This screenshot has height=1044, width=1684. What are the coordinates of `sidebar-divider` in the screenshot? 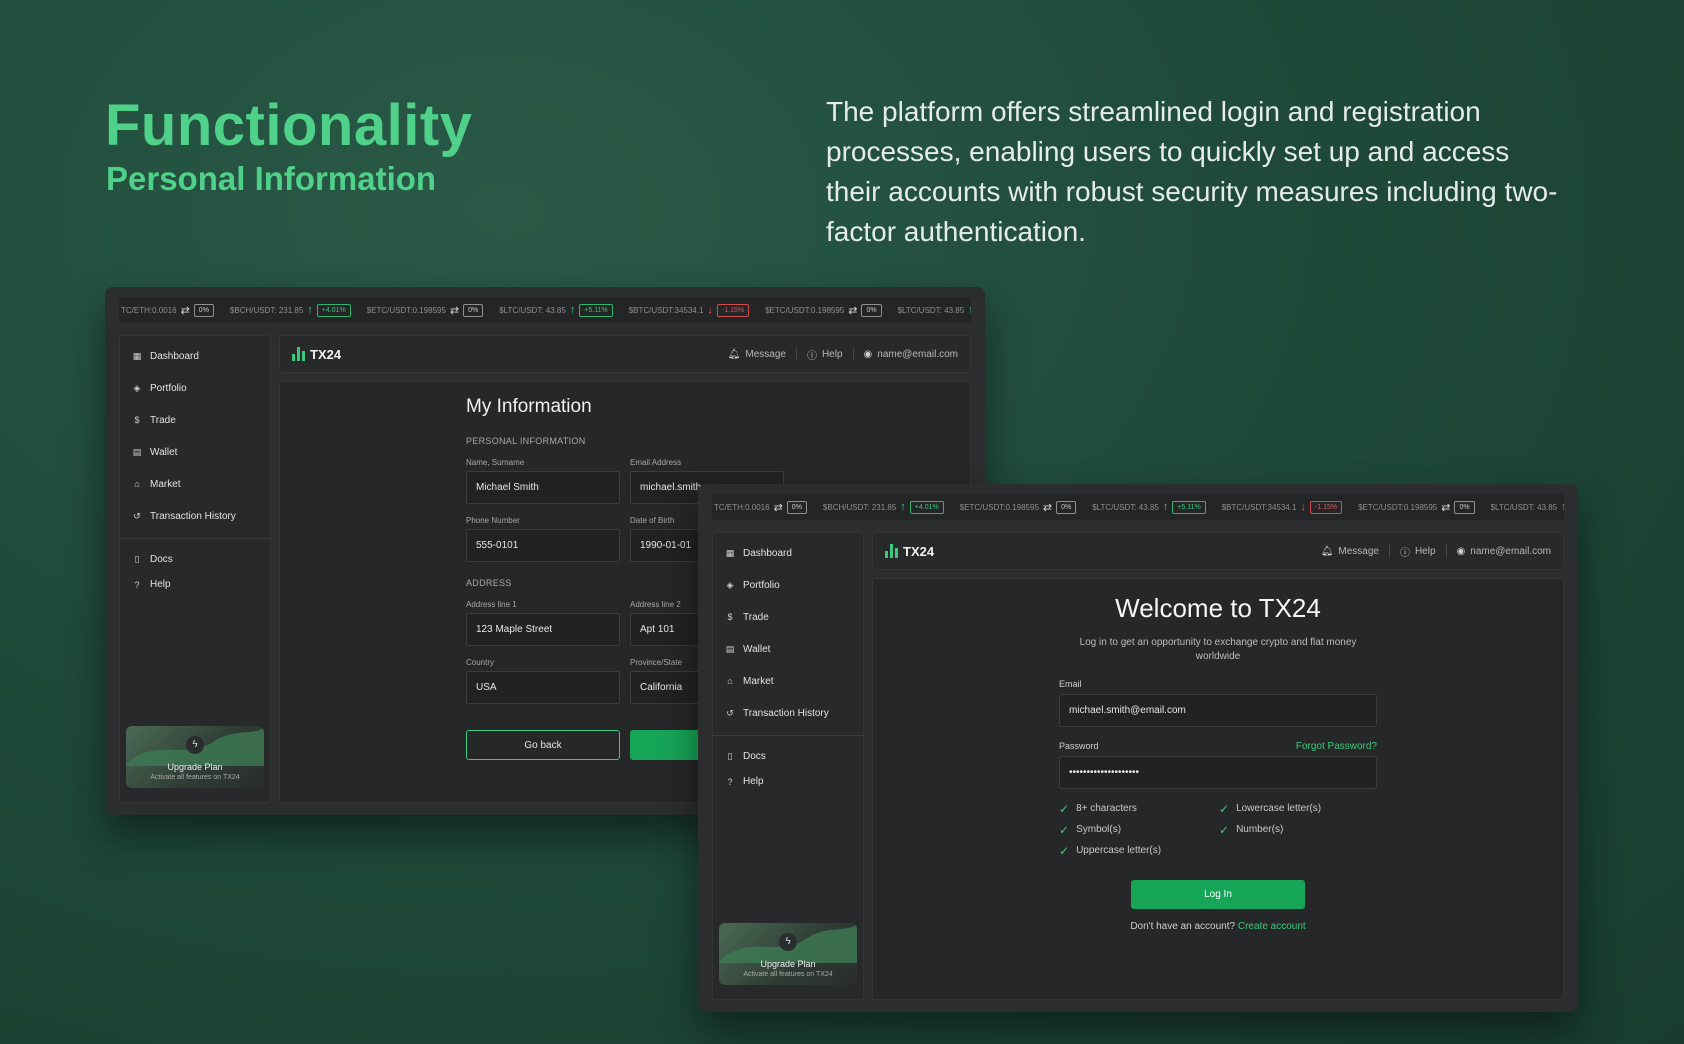 It's located at (788, 735).